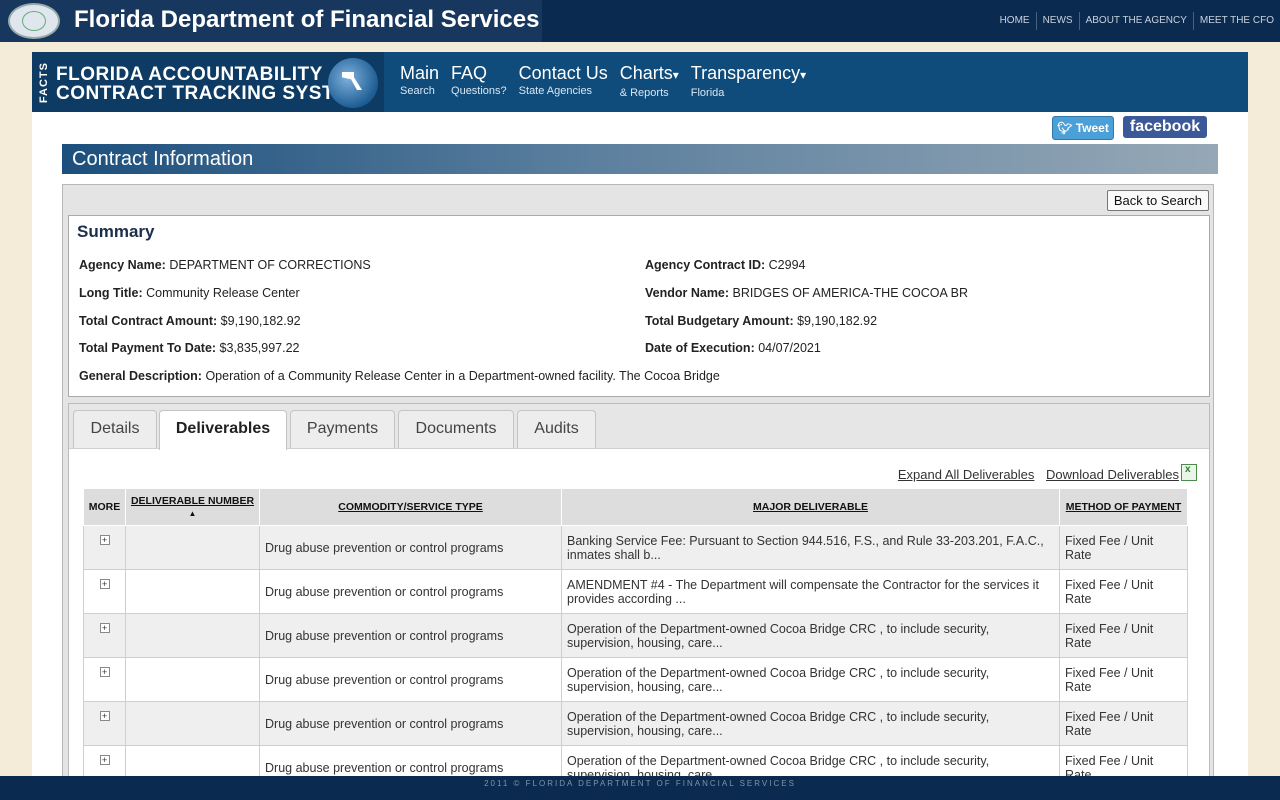 The width and height of the screenshot is (1280, 800). What do you see at coordinates (725, 265) in the screenshot?
I see `contract-id-field: Agency Contract ID: C2994` at bounding box center [725, 265].